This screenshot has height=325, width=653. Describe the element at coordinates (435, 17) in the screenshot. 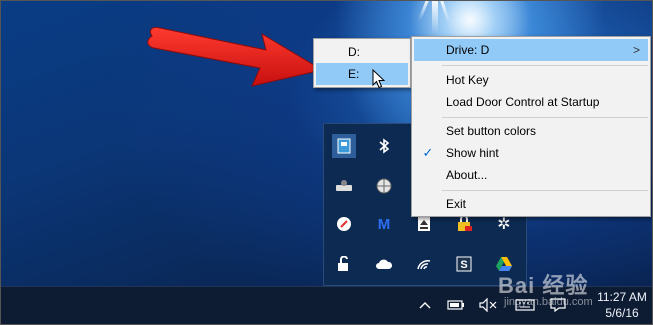

I see `light-ray` at that location.